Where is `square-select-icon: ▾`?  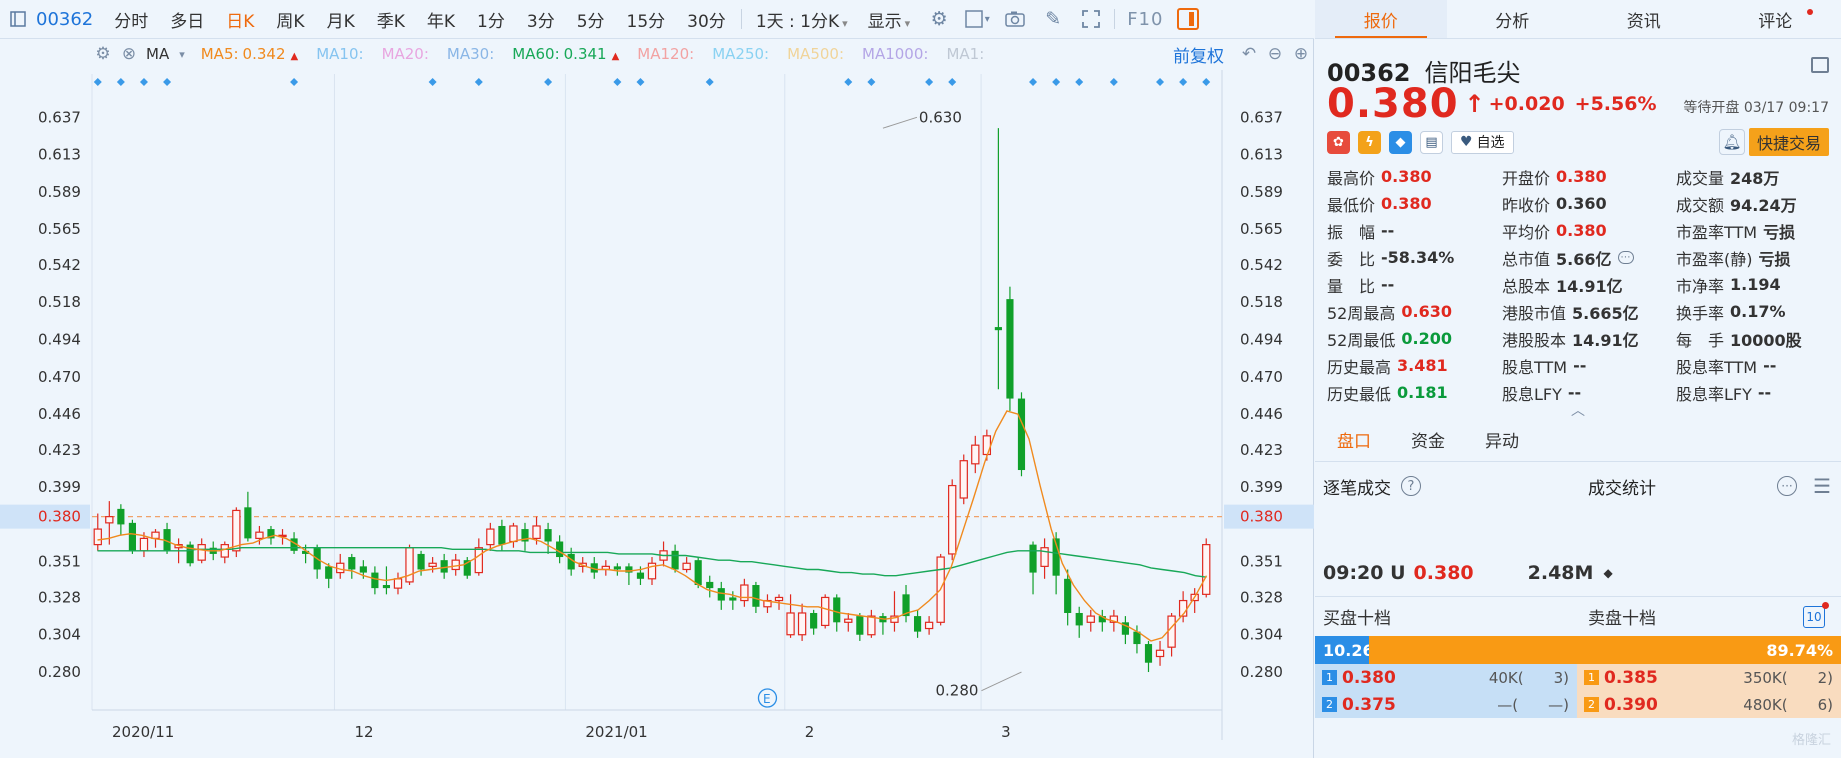
square-select-icon: ▾ is located at coordinates (977, 19).